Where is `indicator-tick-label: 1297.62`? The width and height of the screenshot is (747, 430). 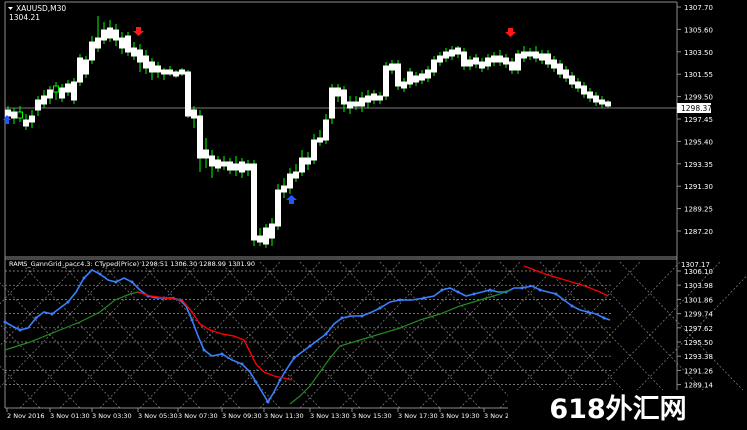 indicator-tick-label: 1297.62 is located at coordinates (698, 329).